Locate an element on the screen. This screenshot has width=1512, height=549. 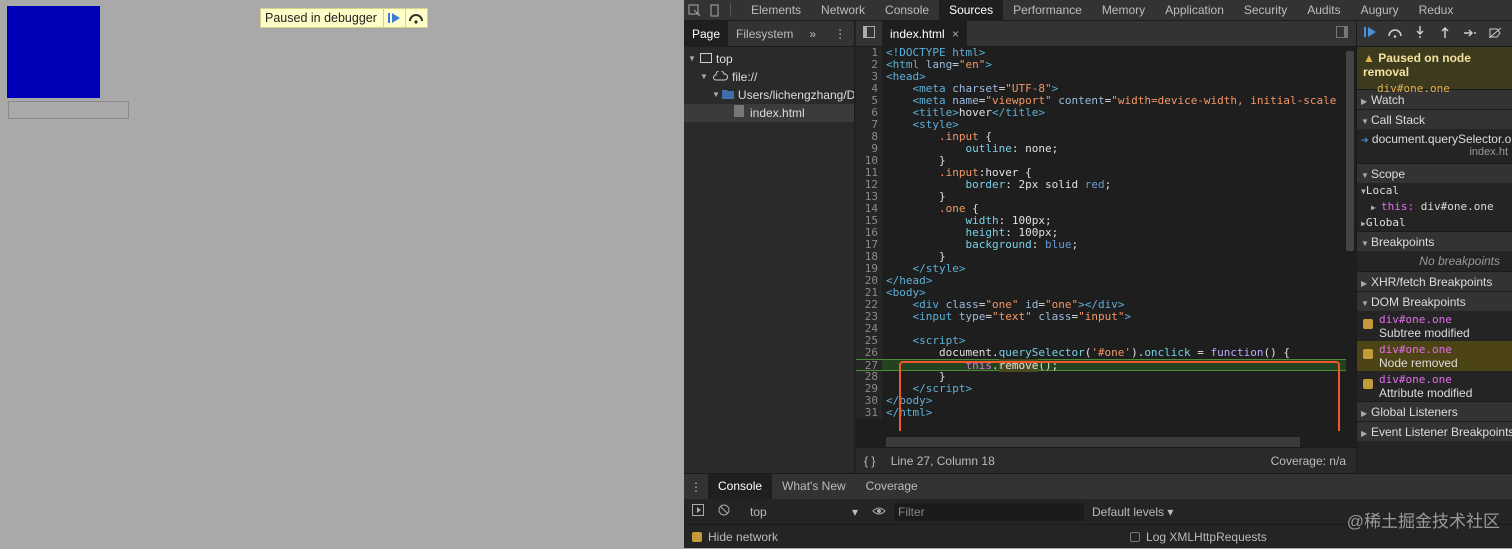
section-call-stack: ▼ Call Stack is located at coordinates (1434, 119).